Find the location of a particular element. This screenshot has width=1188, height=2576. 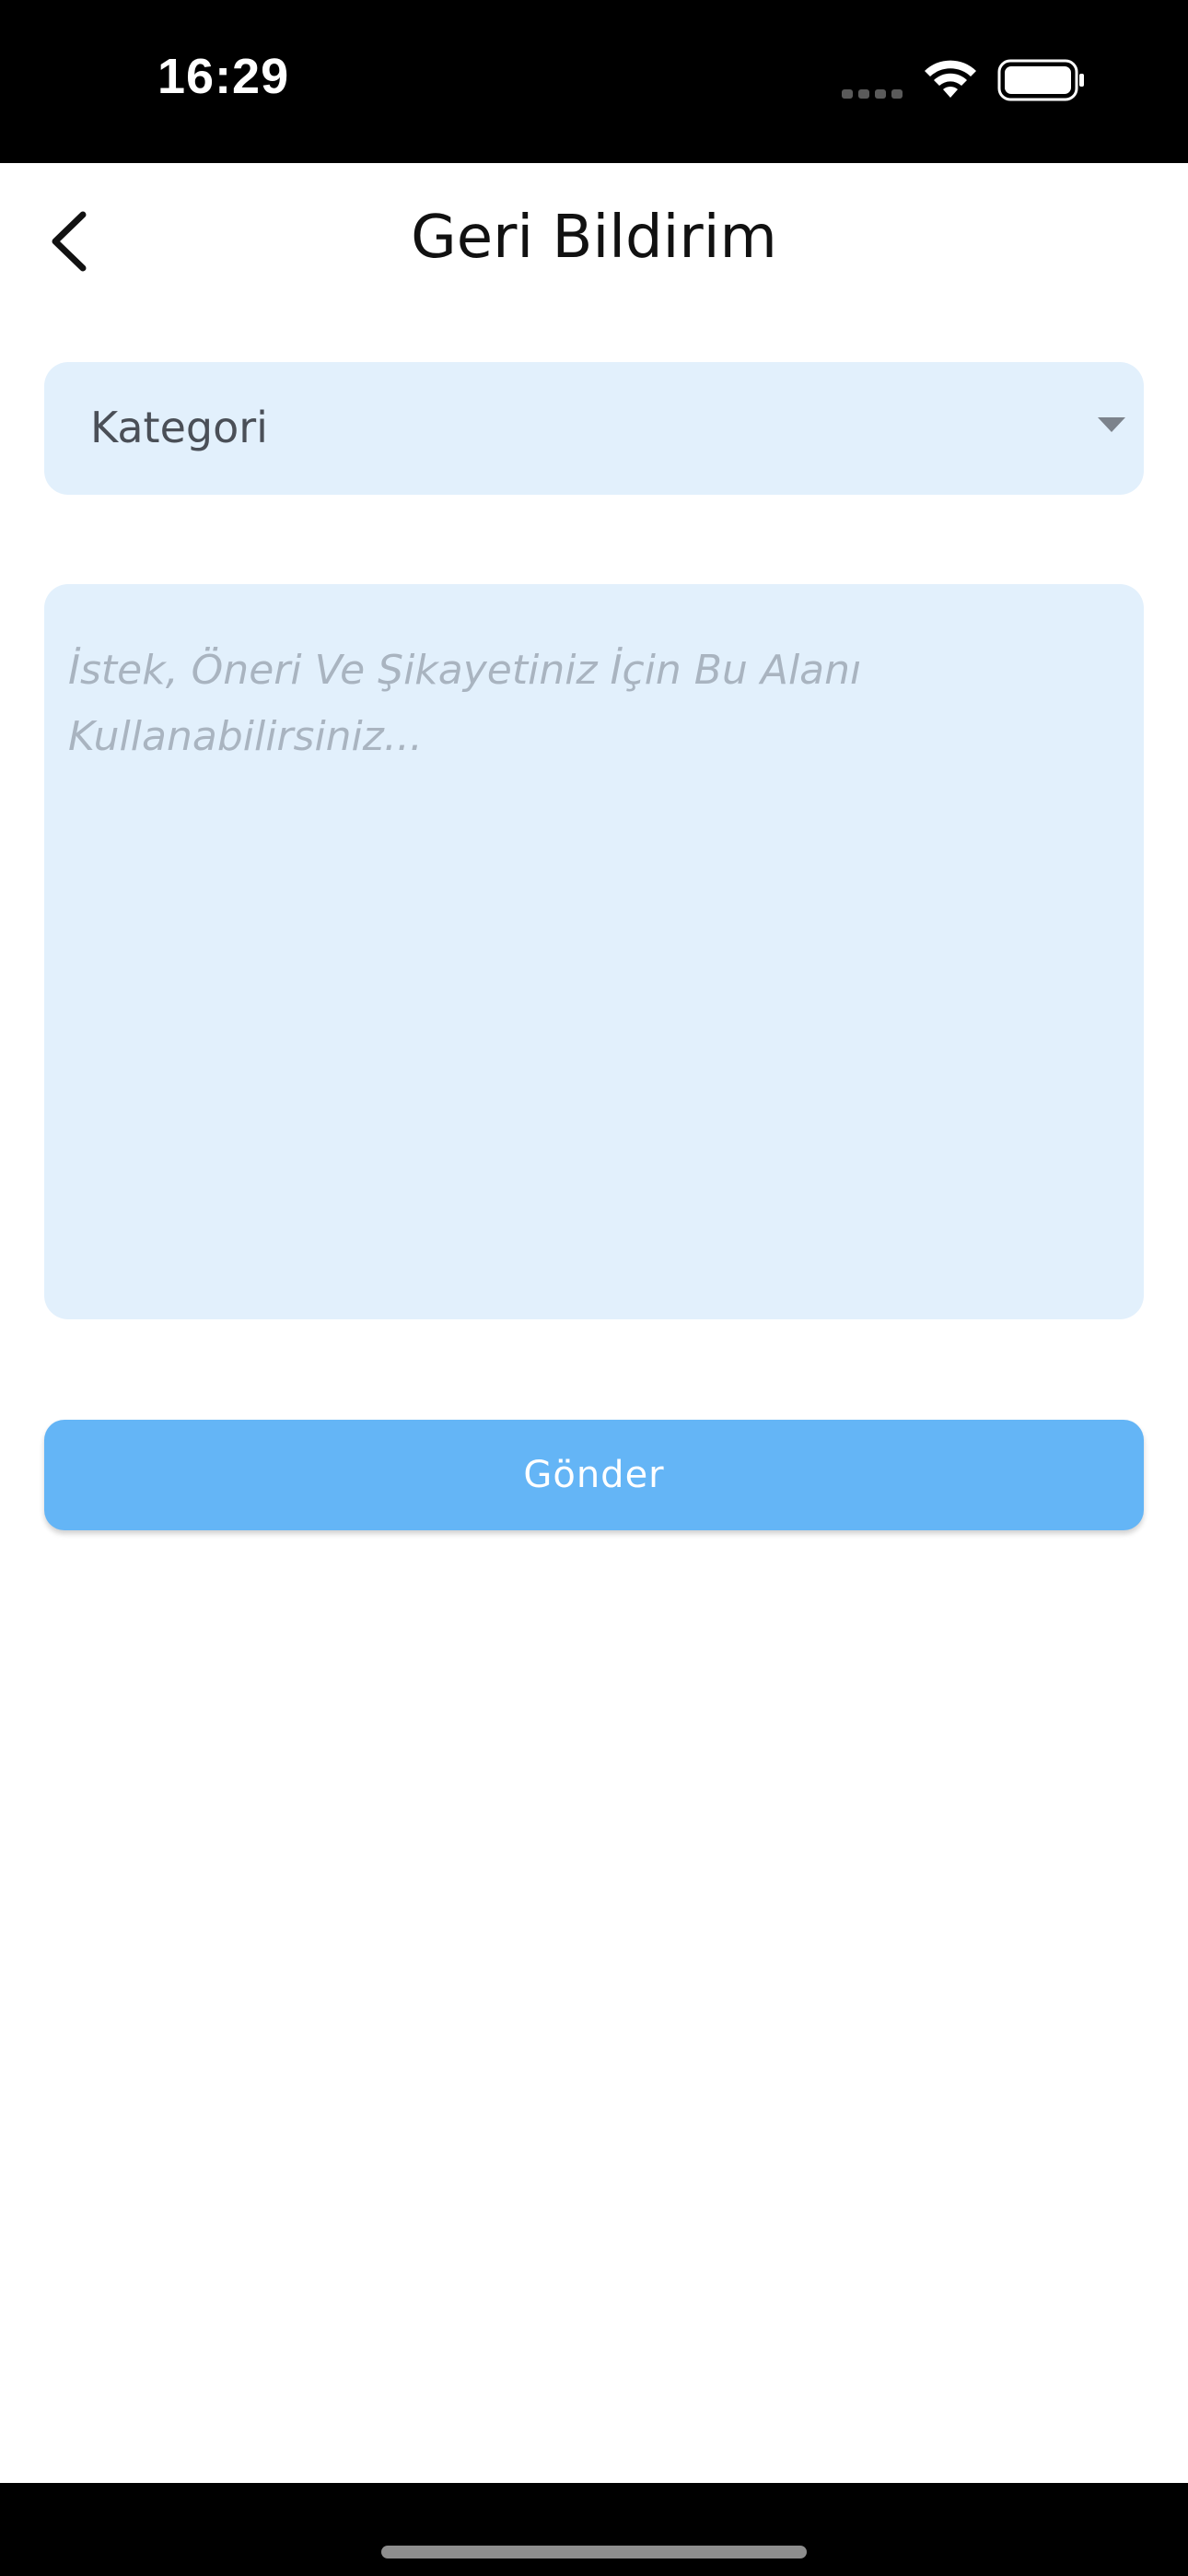

category-label: Kategori is located at coordinates (179, 427).